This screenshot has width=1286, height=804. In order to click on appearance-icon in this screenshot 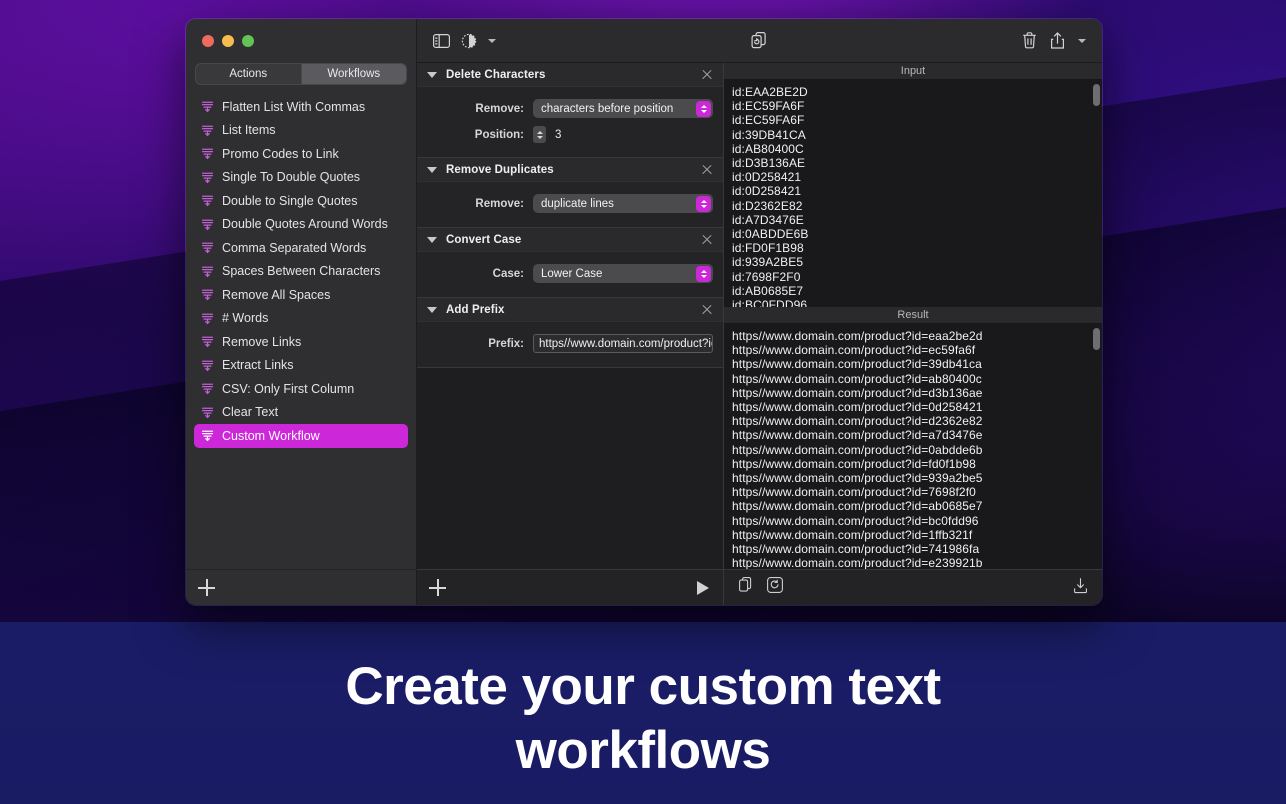, I will do `click(469, 41)`.